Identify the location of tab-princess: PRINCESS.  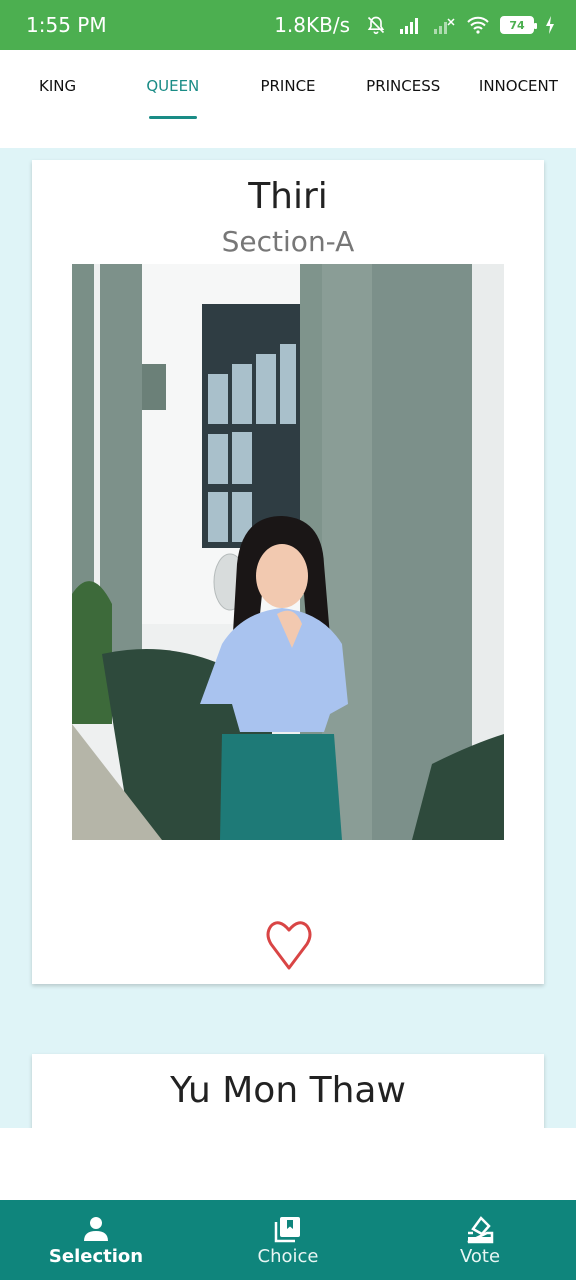
(403, 99).